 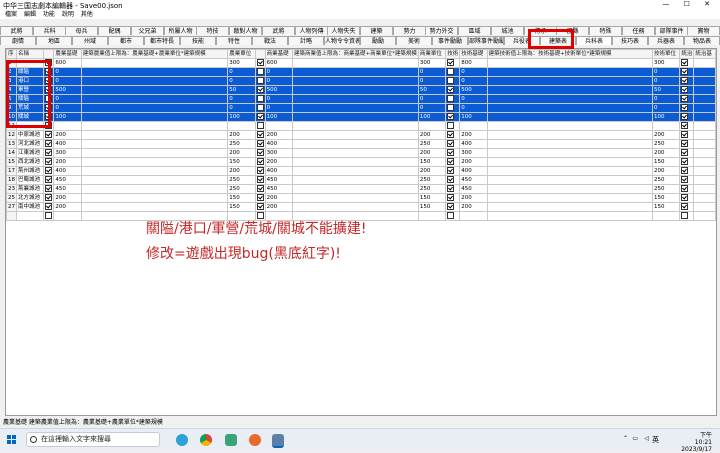 What do you see at coordinates (432, 135) in the screenshot?
I see `commerce-unit: 200` at bounding box center [432, 135].